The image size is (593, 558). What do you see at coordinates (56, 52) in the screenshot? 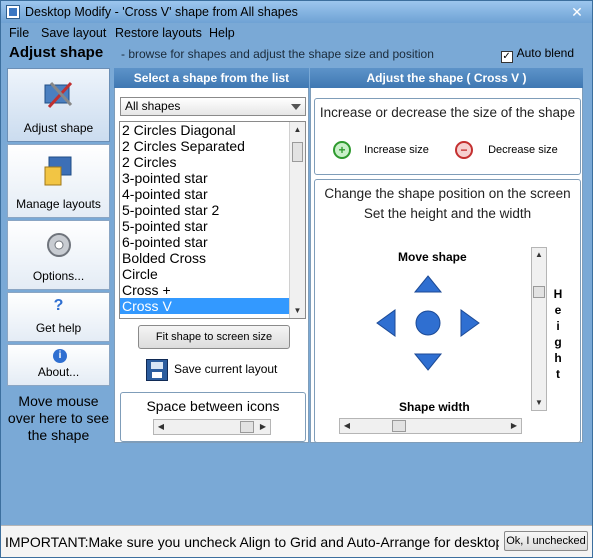
I see `page-title: Adjust shape` at bounding box center [56, 52].